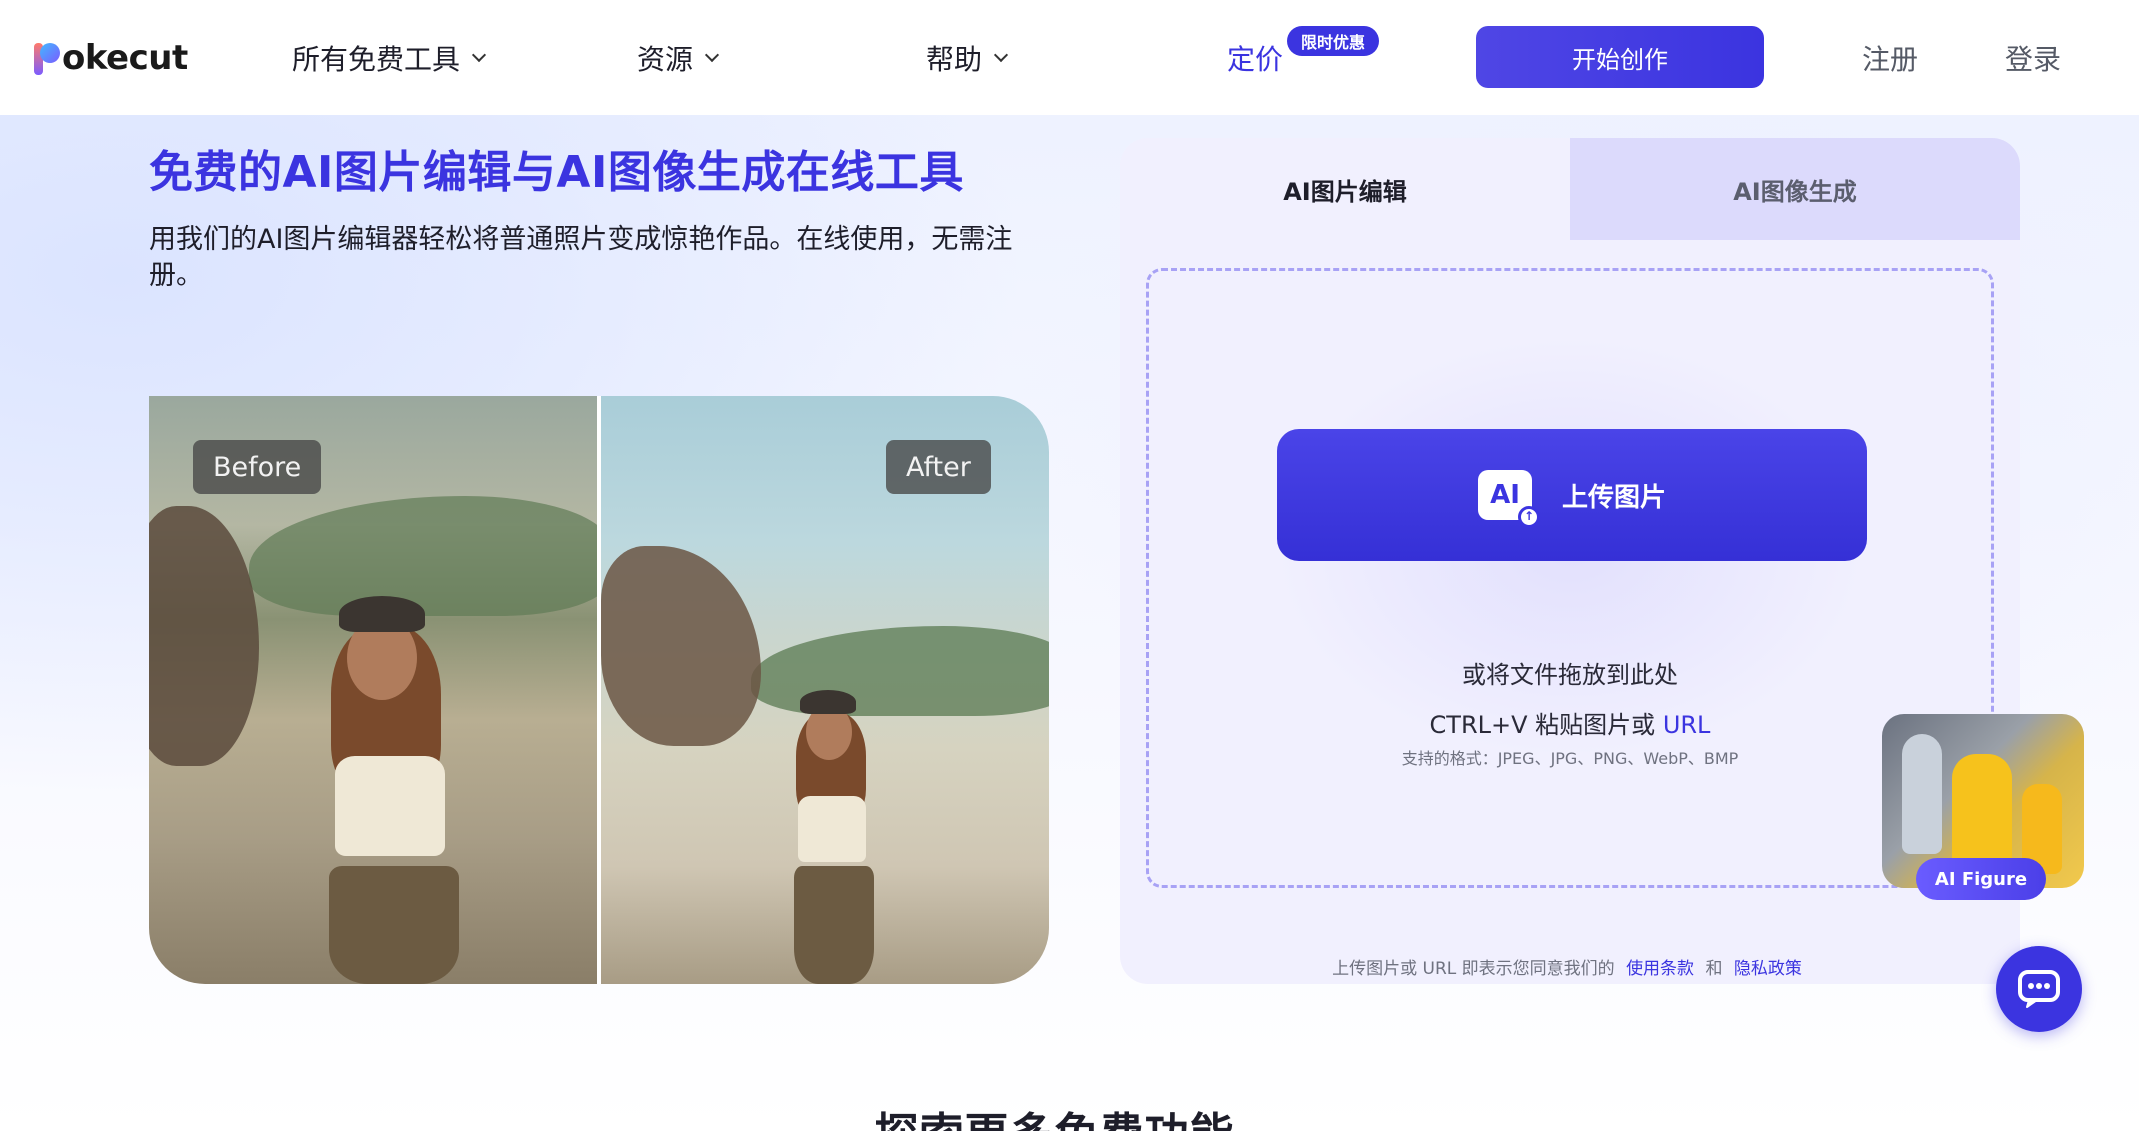 Image resolution: width=2139 pixels, height=1131 pixels. What do you see at coordinates (1333, 41) in the screenshot?
I see `limited-offer-badge: 限时优惠` at bounding box center [1333, 41].